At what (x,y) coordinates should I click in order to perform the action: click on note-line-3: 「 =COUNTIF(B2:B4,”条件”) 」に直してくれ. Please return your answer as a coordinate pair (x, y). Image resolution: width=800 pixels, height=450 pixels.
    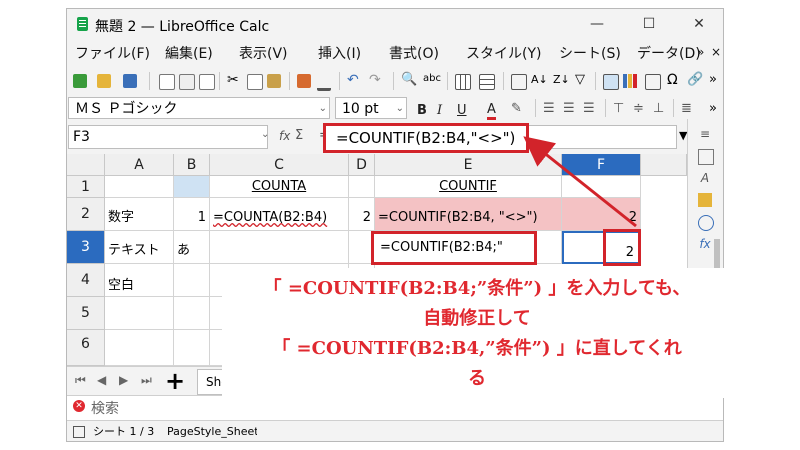
    Looking at the image, I should click on (477, 348).